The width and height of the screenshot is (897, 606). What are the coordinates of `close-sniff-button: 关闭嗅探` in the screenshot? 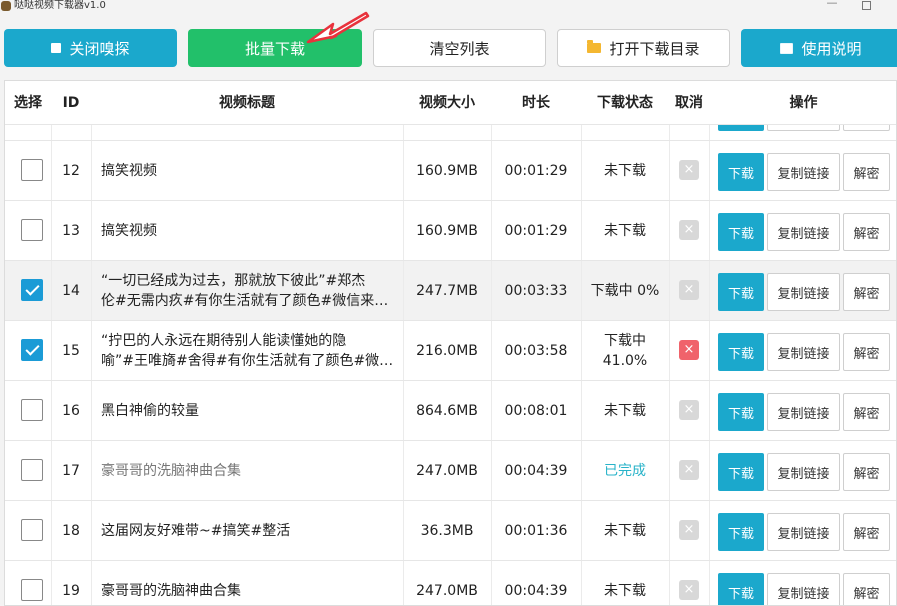 It's located at (90, 48).